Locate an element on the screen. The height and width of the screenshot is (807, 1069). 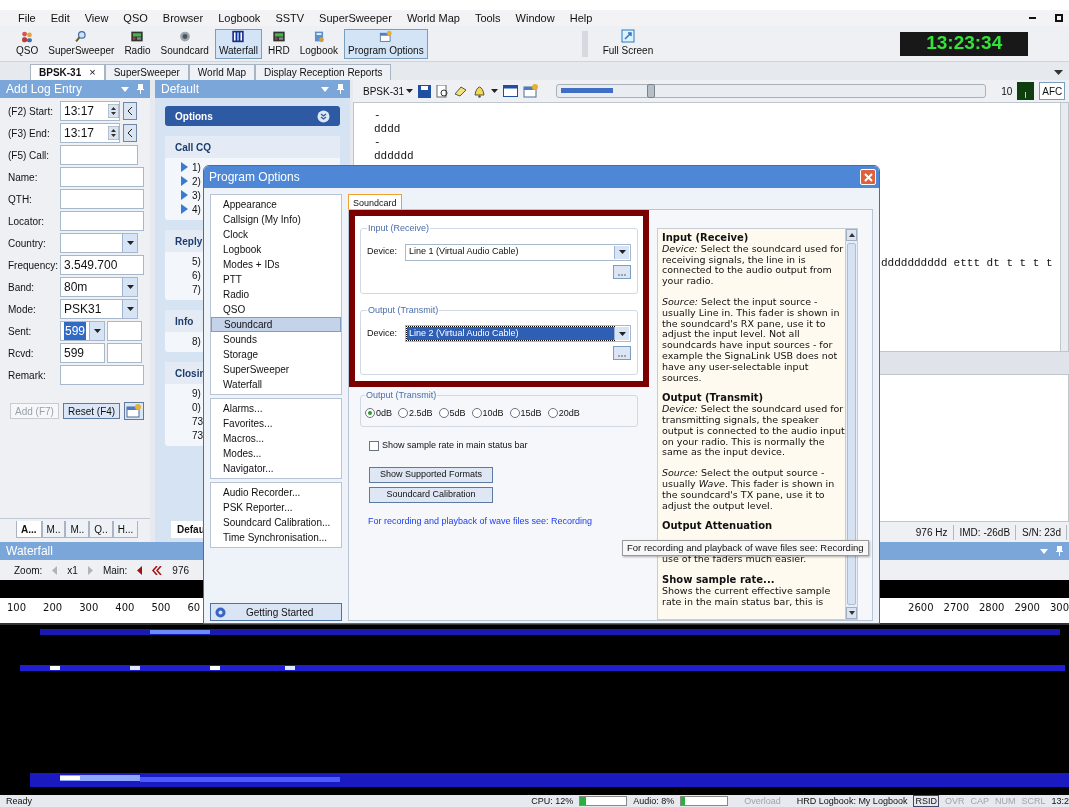
call-field is located at coordinates (99, 155).